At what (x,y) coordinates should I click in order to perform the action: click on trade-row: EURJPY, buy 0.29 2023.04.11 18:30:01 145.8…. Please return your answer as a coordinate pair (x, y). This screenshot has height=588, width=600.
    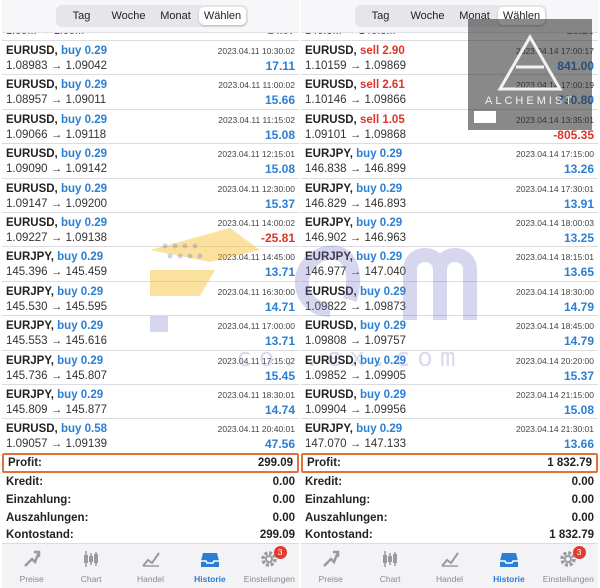
    Looking at the image, I should click on (150, 402).